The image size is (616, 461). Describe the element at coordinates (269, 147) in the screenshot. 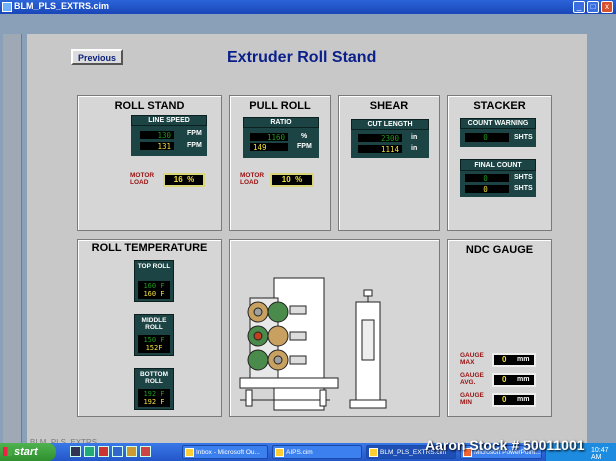

I see `ratio-actual: 149` at that location.